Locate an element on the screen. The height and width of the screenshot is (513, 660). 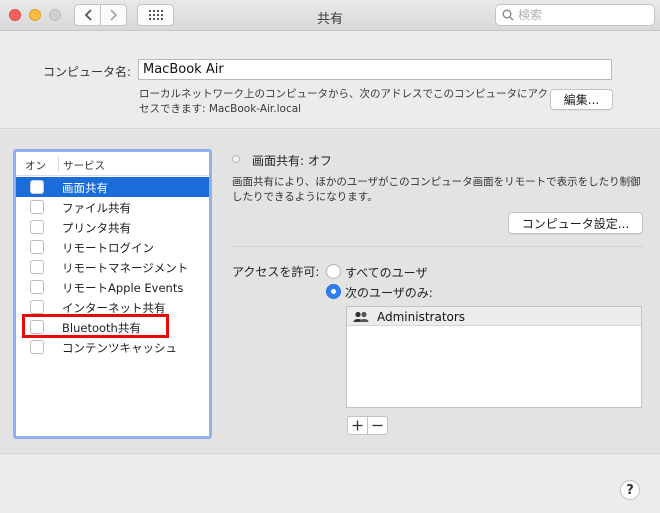
service-row-screen-sharing: 画面共有 is located at coordinates (112, 187).